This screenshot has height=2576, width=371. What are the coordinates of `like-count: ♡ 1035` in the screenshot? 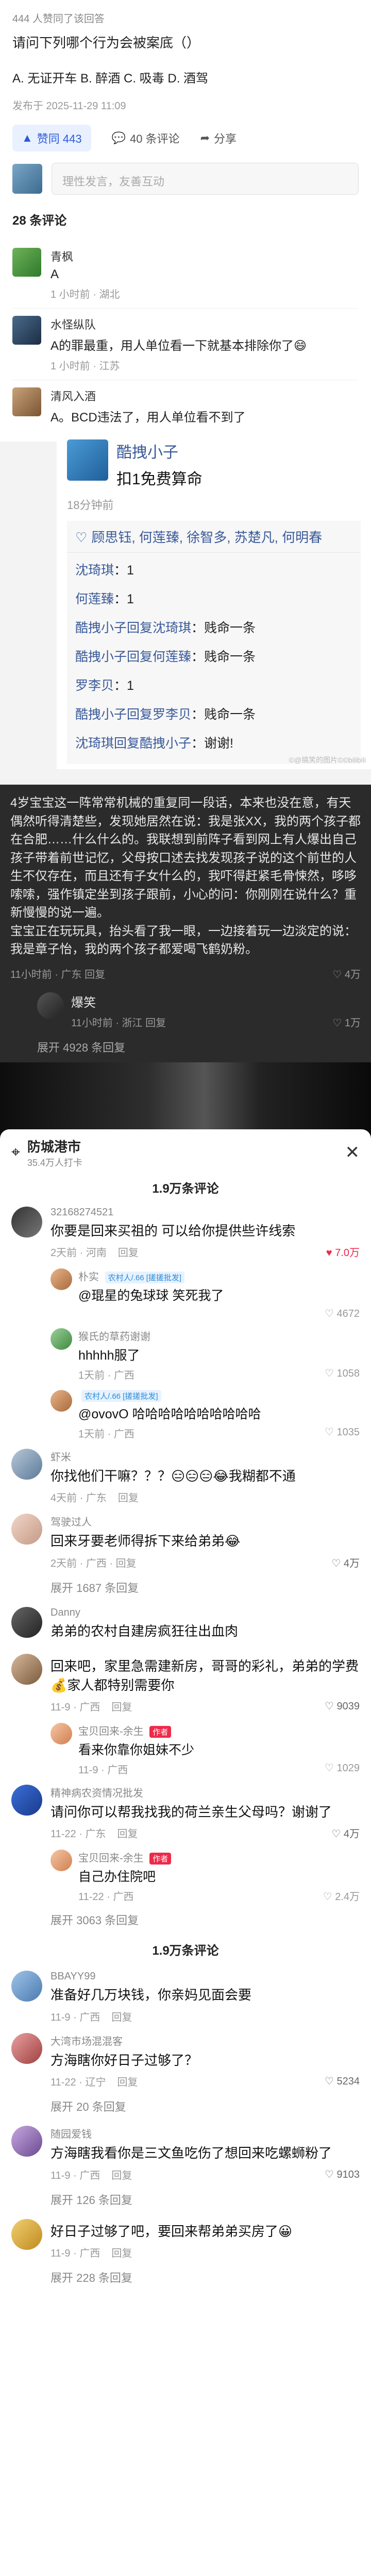 It's located at (342, 1433).